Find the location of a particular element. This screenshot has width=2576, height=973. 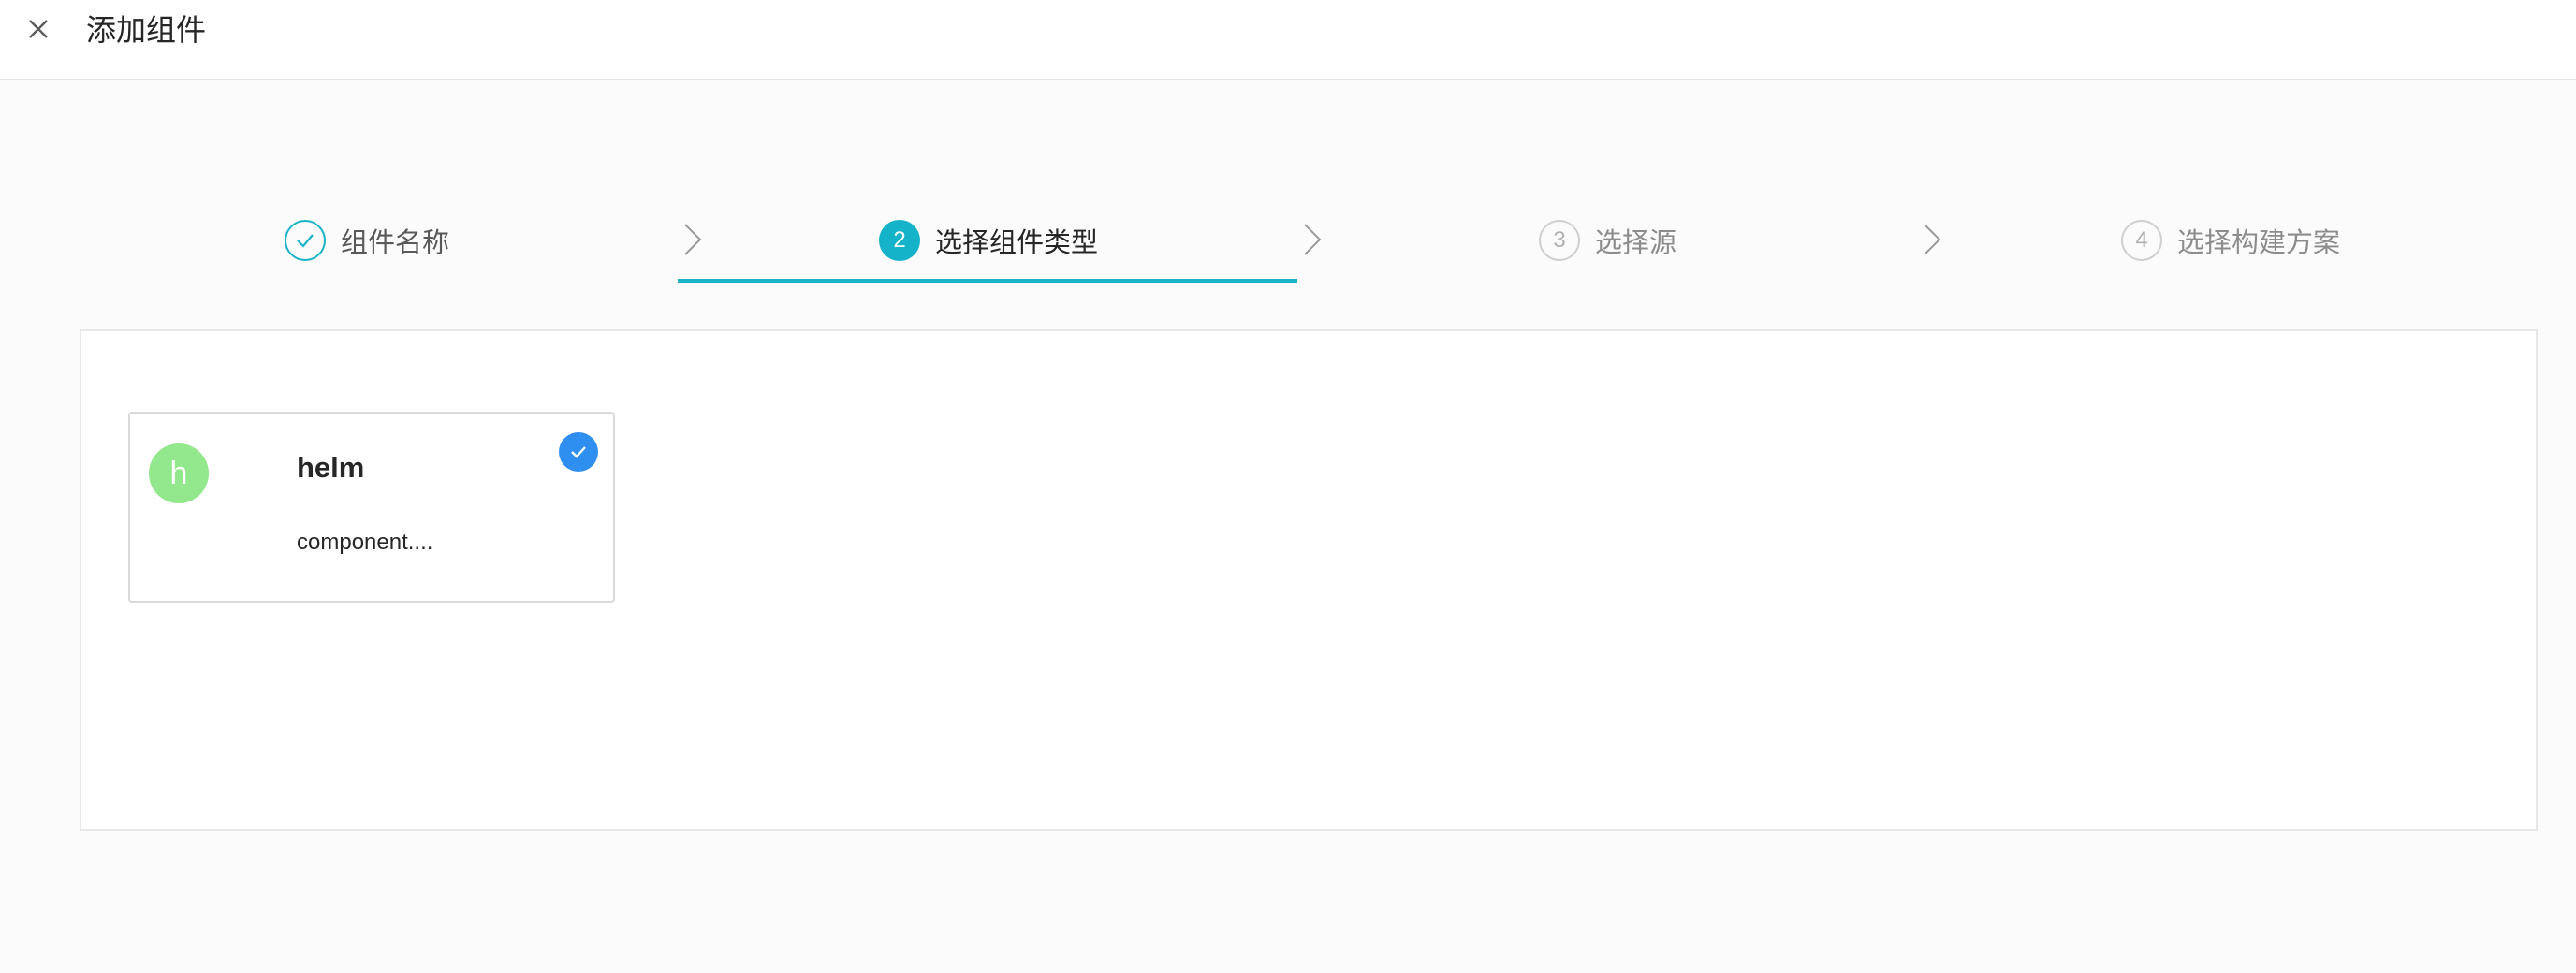

step-1-label: 组件名称 is located at coordinates (395, 243).